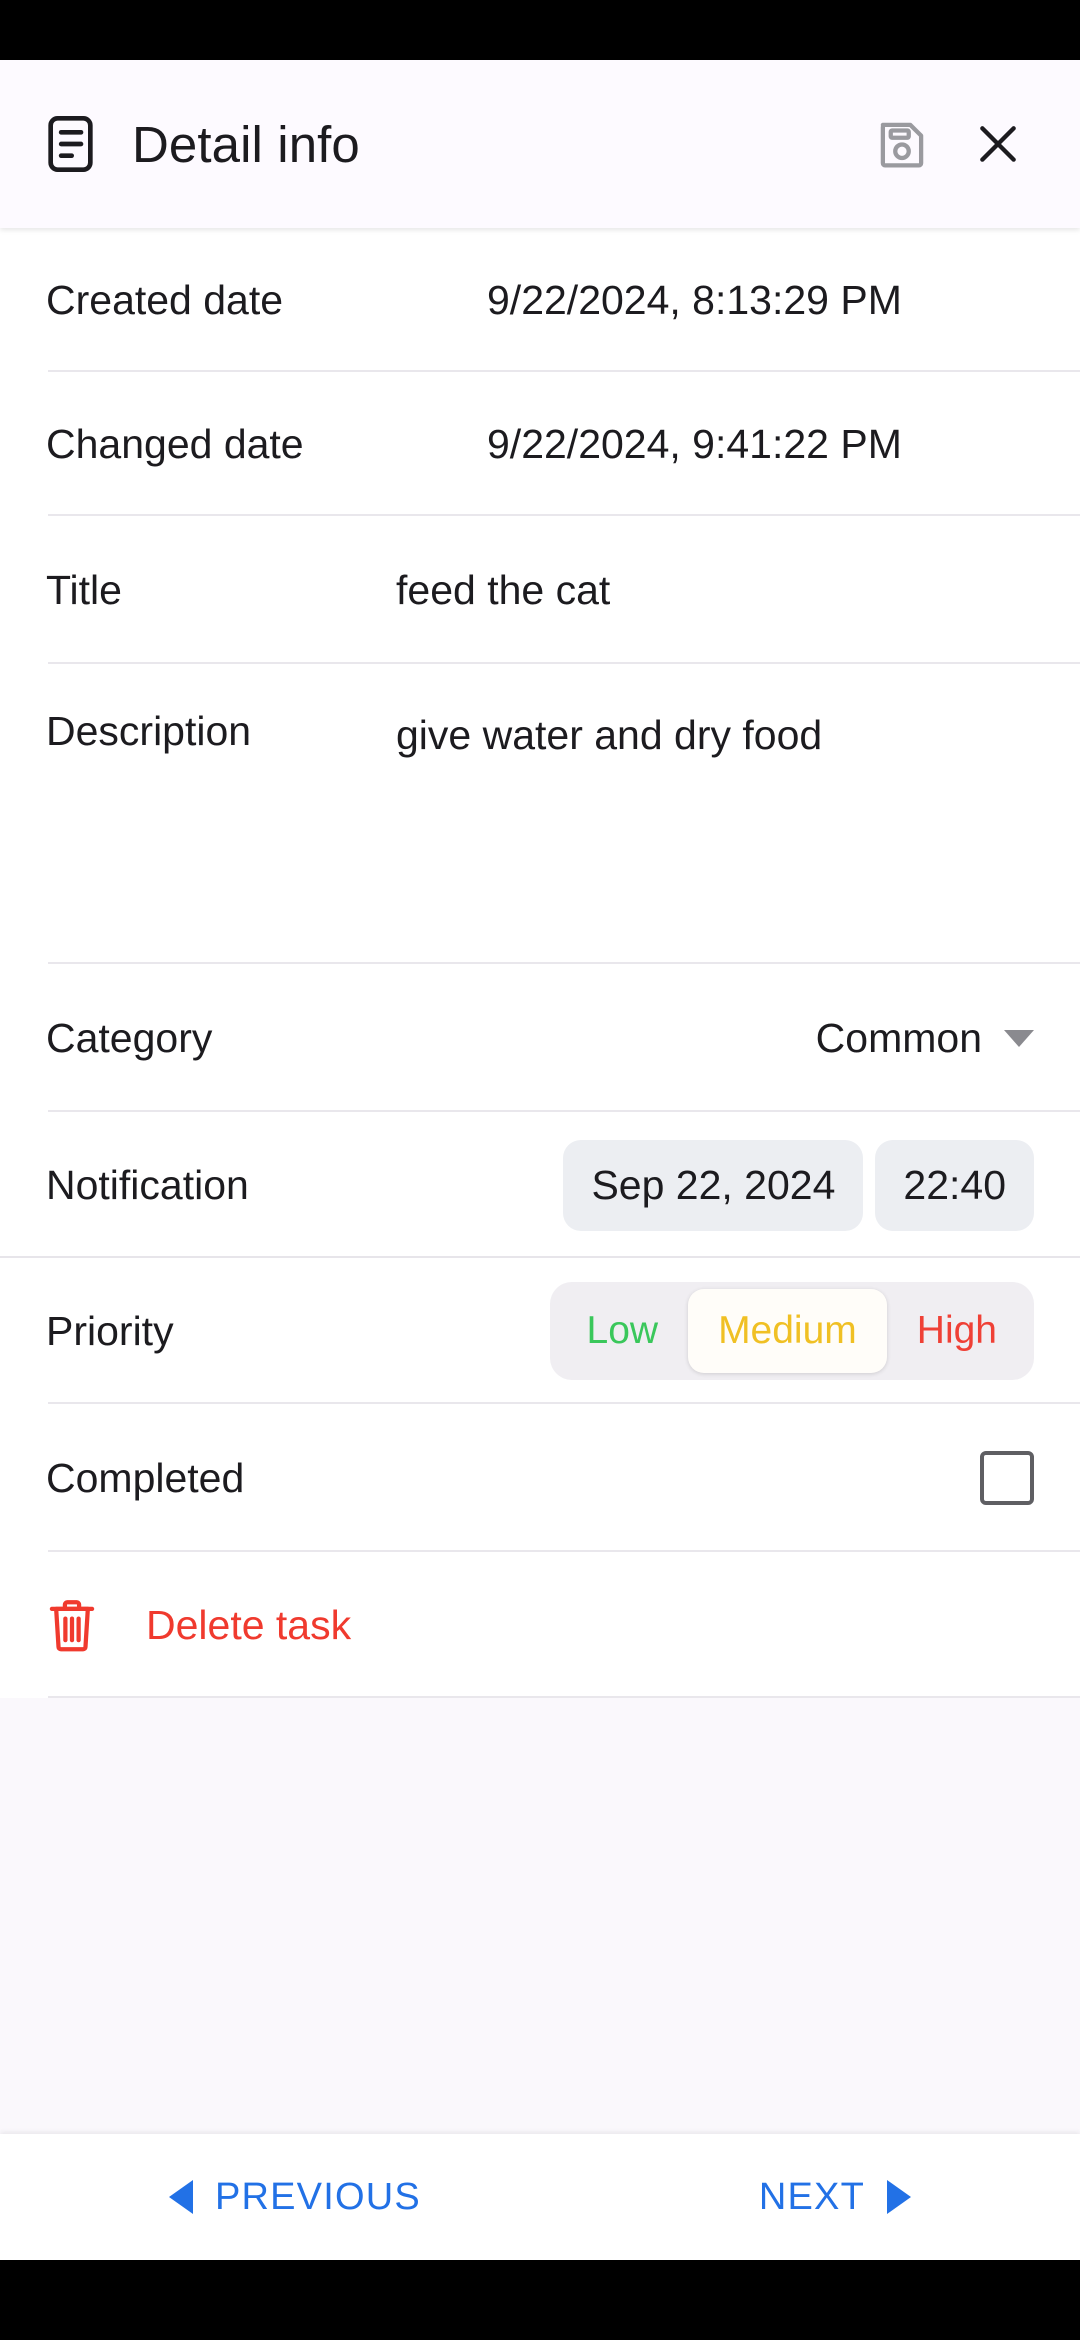 This screenshot has width=1080, height=2340. I want to click on trash-icon, so click(72, 1625).